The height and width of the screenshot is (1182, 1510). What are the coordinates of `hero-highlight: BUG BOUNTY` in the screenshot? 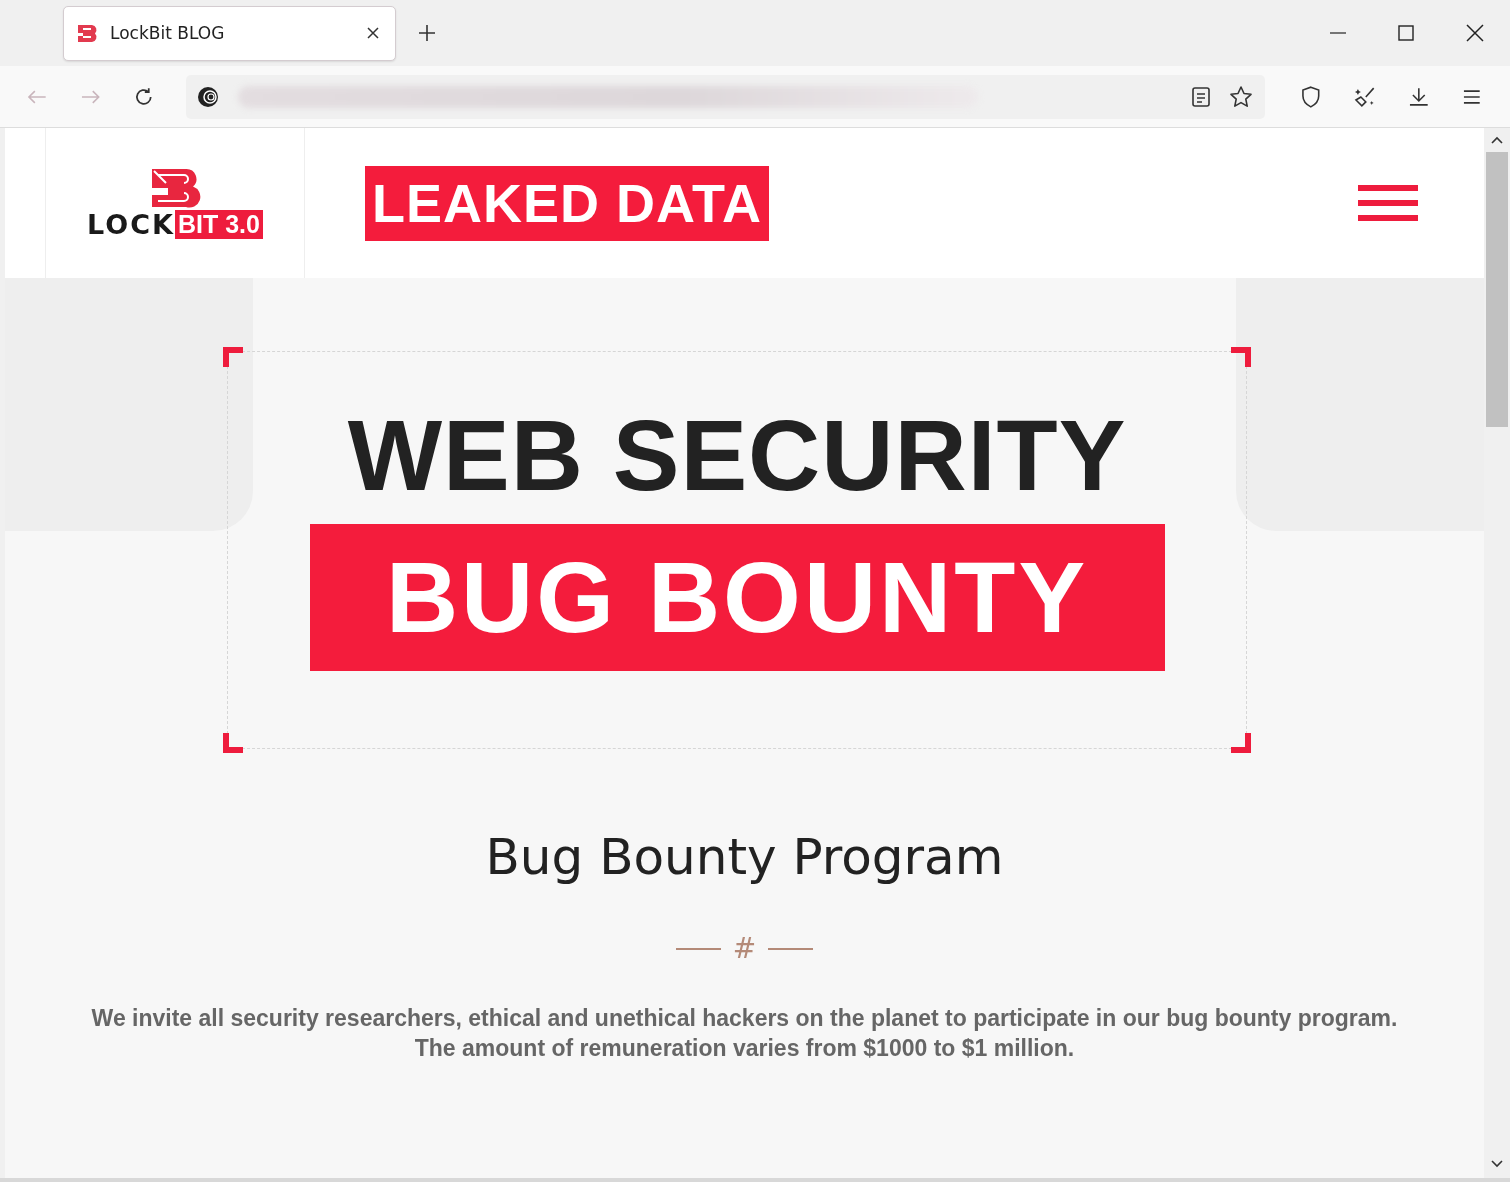 It's located at (737, 597).